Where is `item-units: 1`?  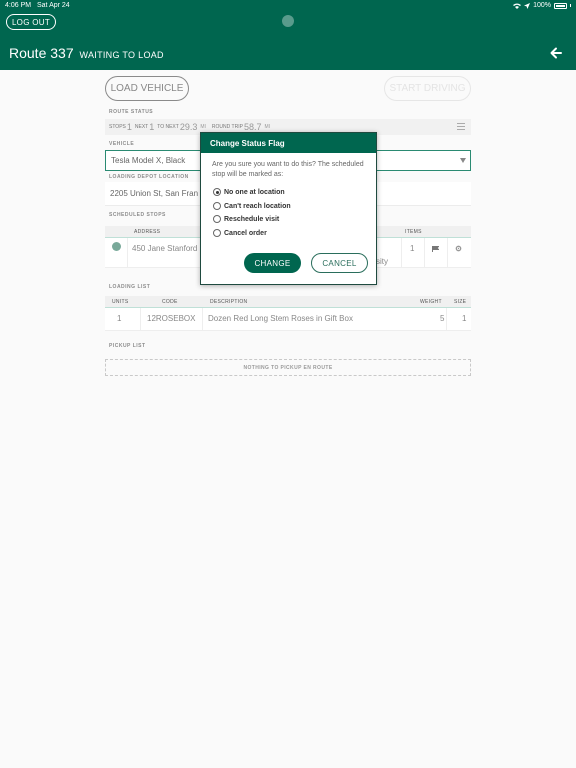
item-units: 1 is located at coordinates (119, 318).